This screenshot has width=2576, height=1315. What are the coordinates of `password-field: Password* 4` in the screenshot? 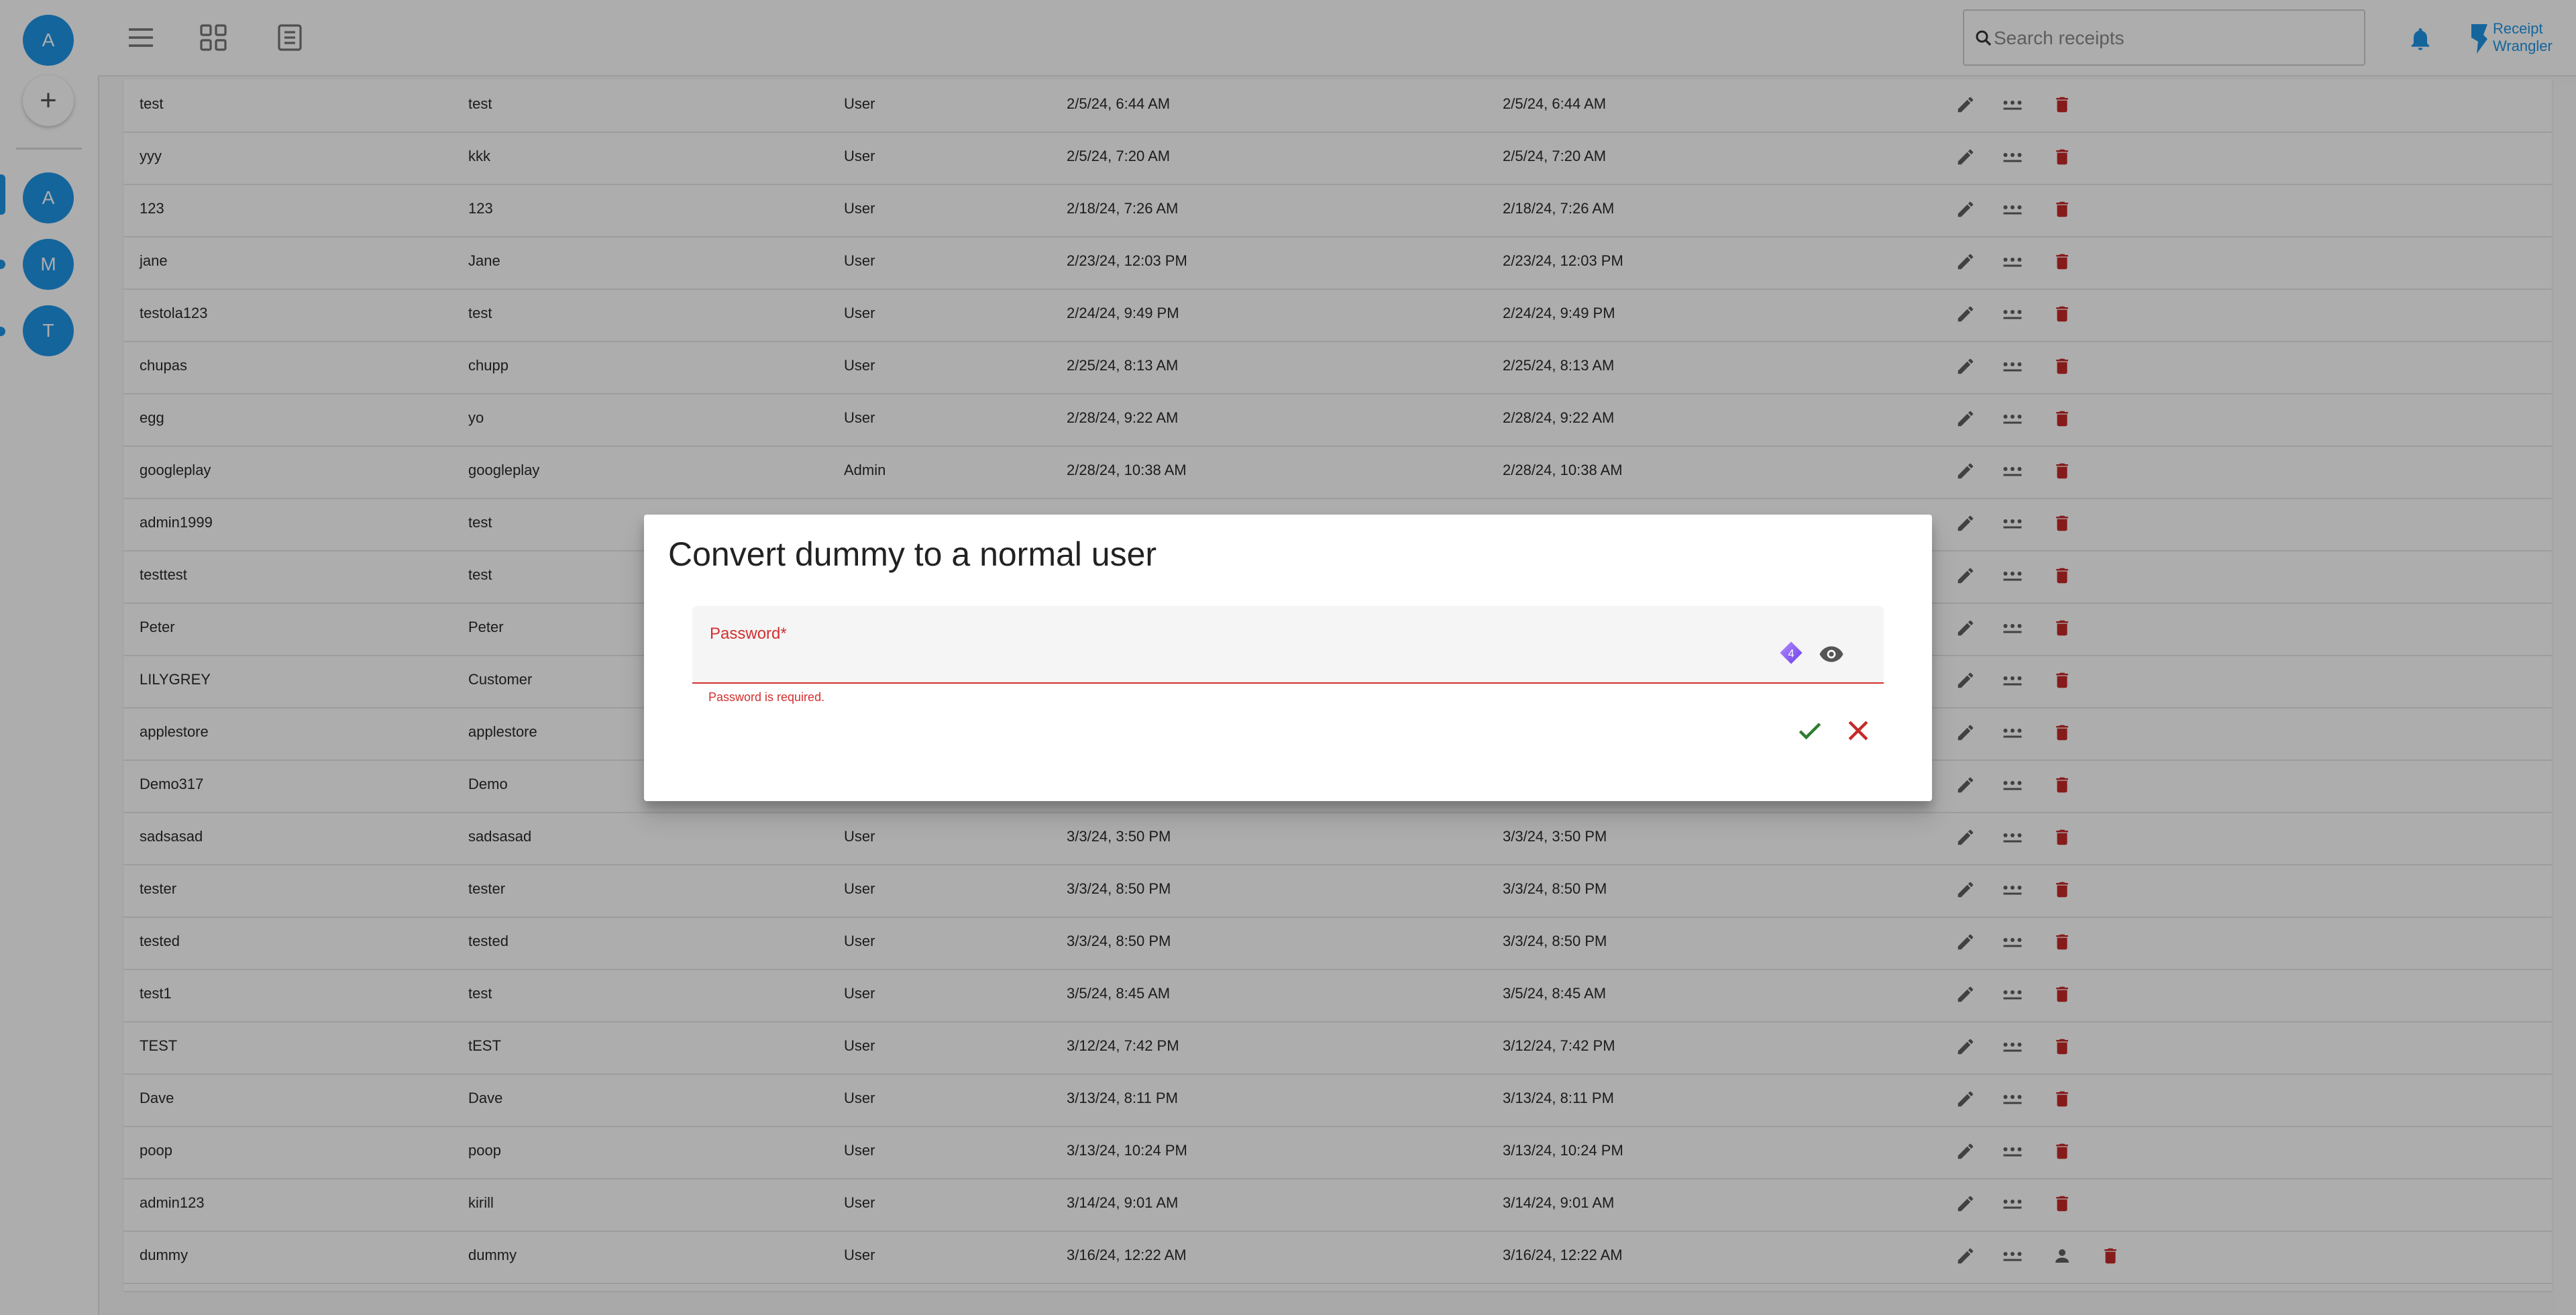 It's located at (1288, 645).